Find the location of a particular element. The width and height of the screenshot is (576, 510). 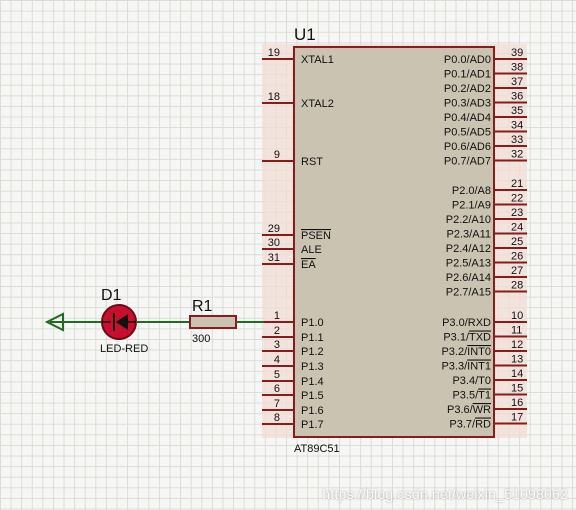

pin-number: 22 is located at coordinates (517, 199).